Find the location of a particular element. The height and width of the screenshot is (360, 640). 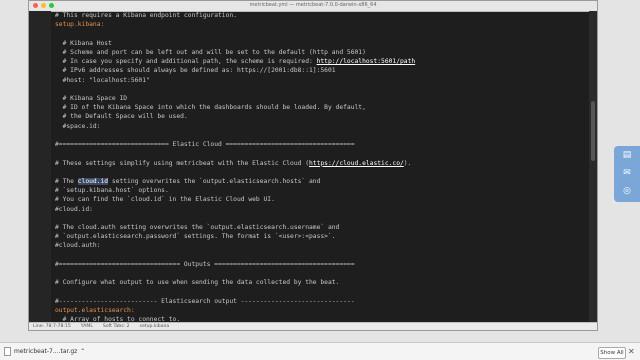

code-line: 63 # Kibana Host is located at coordinates (320, 43).